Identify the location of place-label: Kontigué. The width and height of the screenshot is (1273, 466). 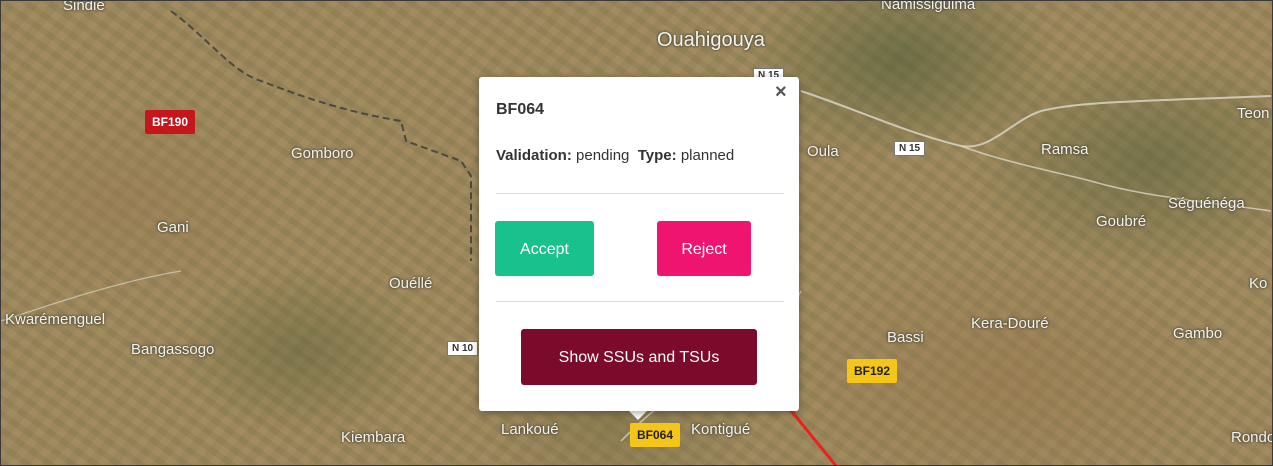
(721, 429).